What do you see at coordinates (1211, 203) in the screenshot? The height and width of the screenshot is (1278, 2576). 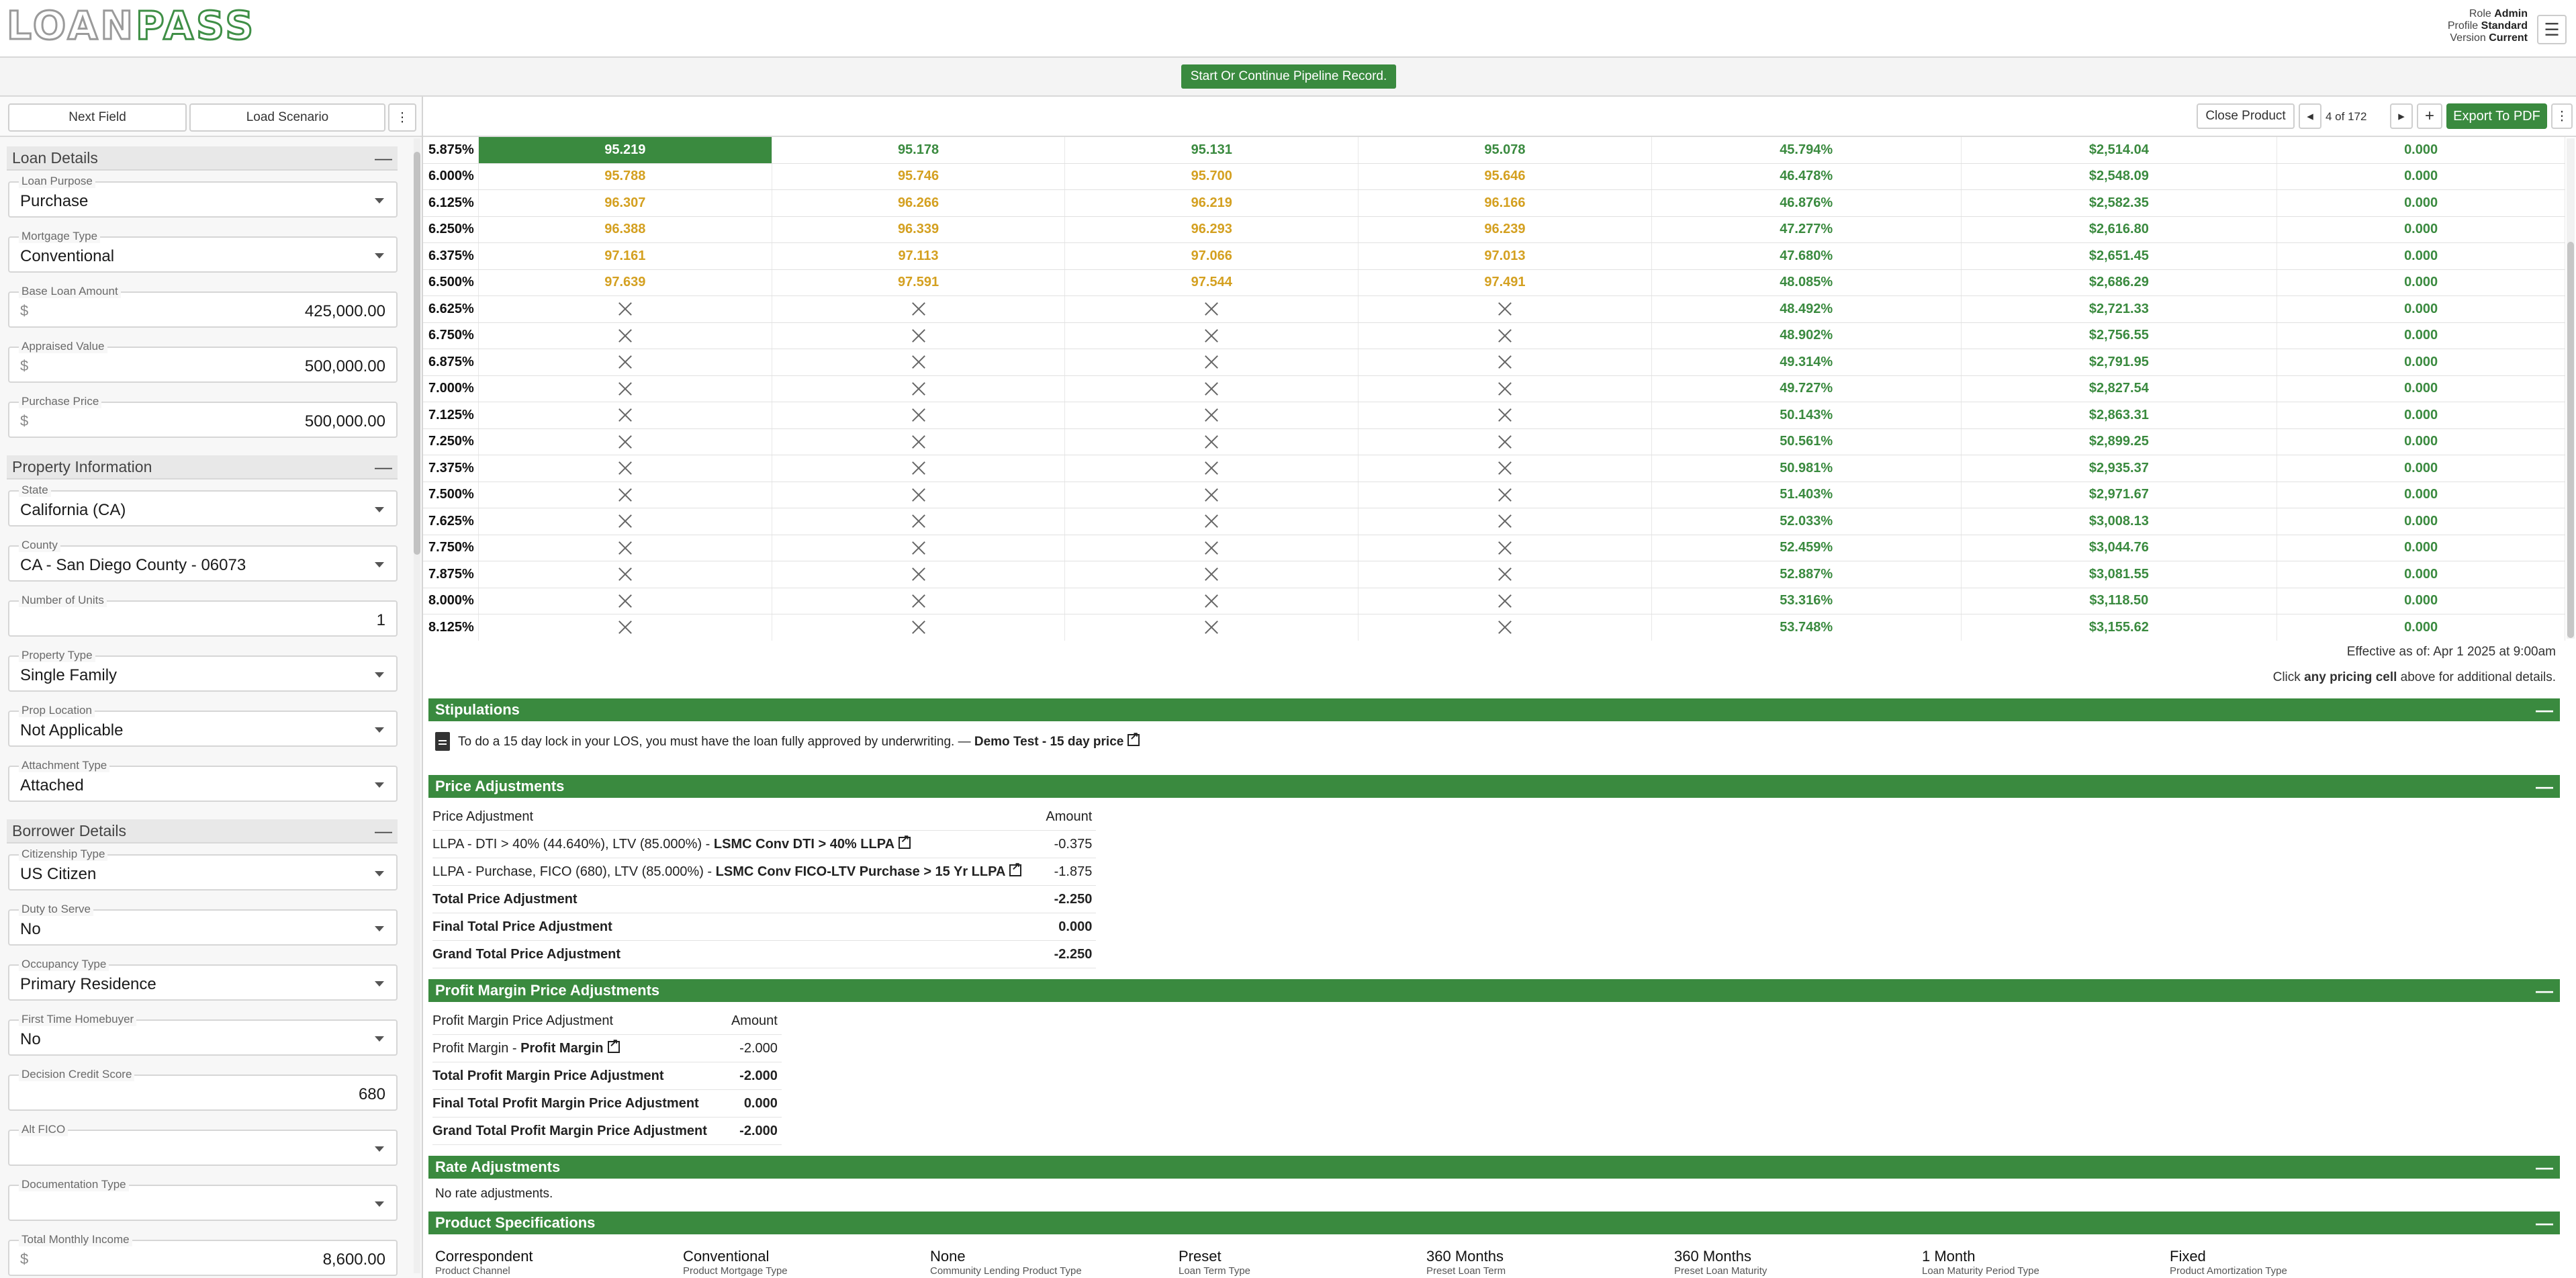 I see `price-cell: 96.219` at bounding box center [1211, 203].